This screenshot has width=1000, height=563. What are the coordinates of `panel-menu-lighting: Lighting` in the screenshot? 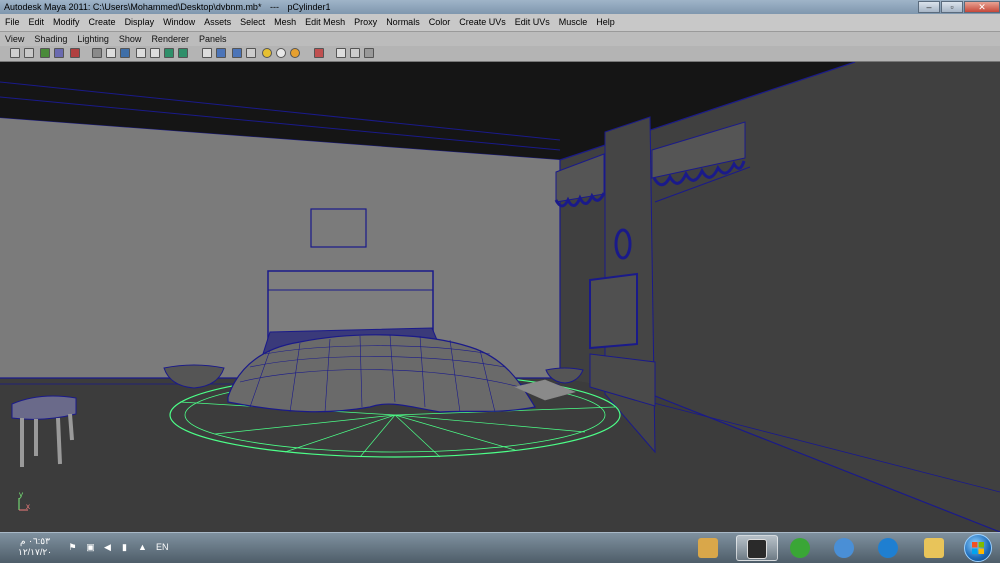 It's located at (93, 39).